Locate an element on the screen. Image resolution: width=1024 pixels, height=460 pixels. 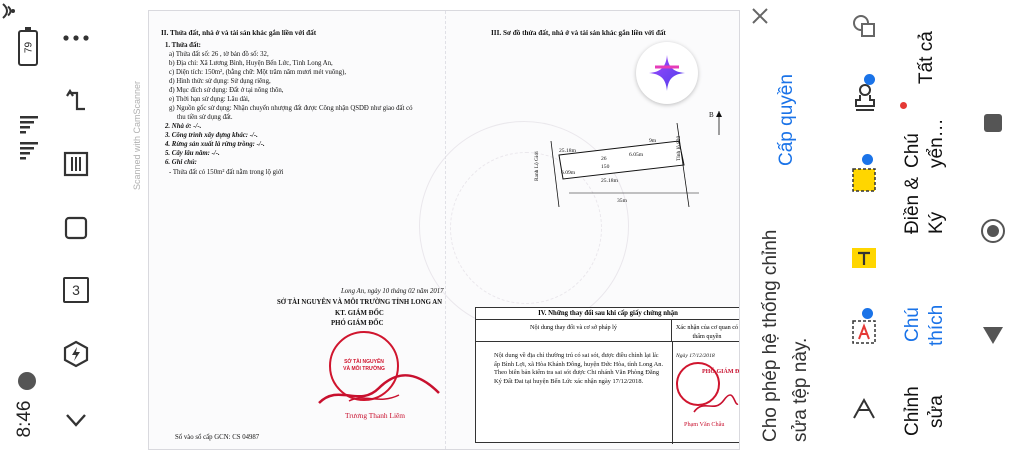
forest-line: 4. Rừng sản xuất là rừng trồng: -/-. is located at coordinates (215, 144).